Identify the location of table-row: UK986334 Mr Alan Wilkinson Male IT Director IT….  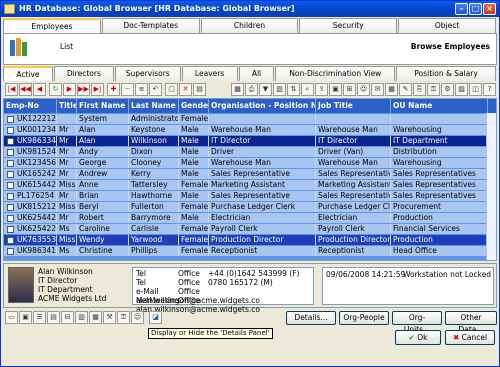
(250, 141).